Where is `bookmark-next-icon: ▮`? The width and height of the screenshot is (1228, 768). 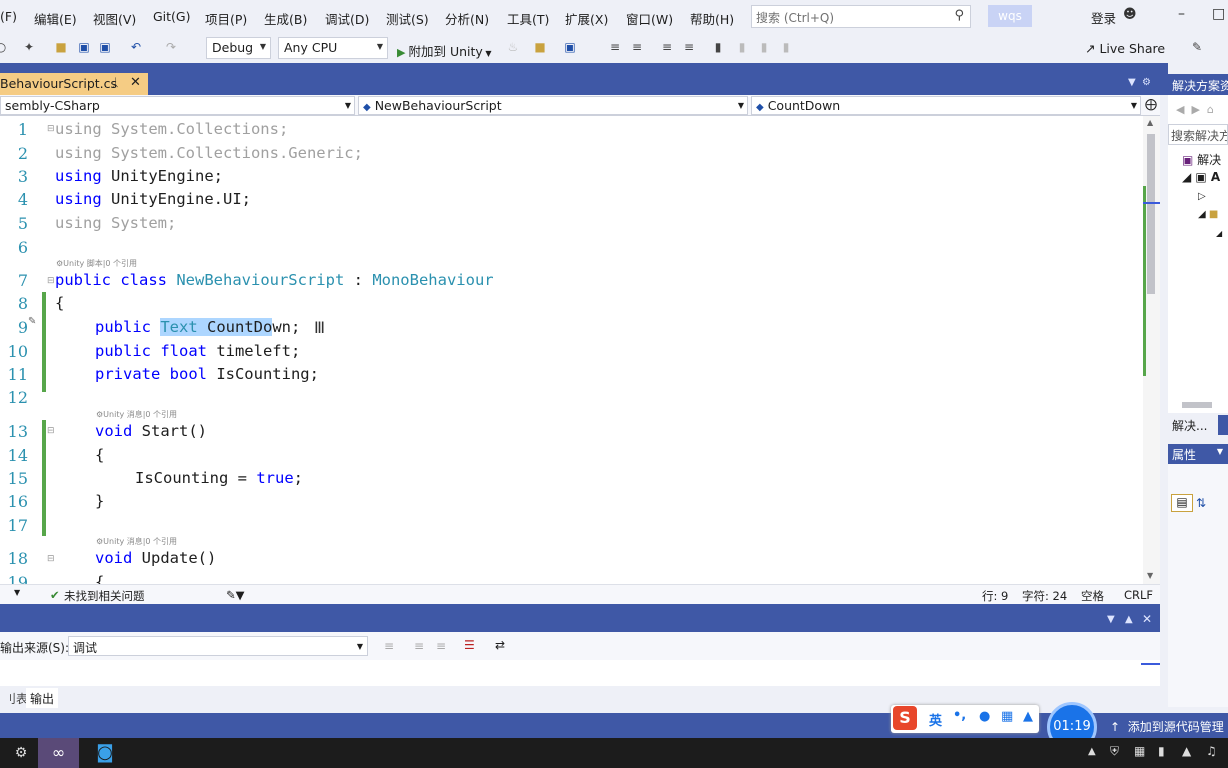 bookmark-next-icon: ▮ is located at coordinates (764, 47).